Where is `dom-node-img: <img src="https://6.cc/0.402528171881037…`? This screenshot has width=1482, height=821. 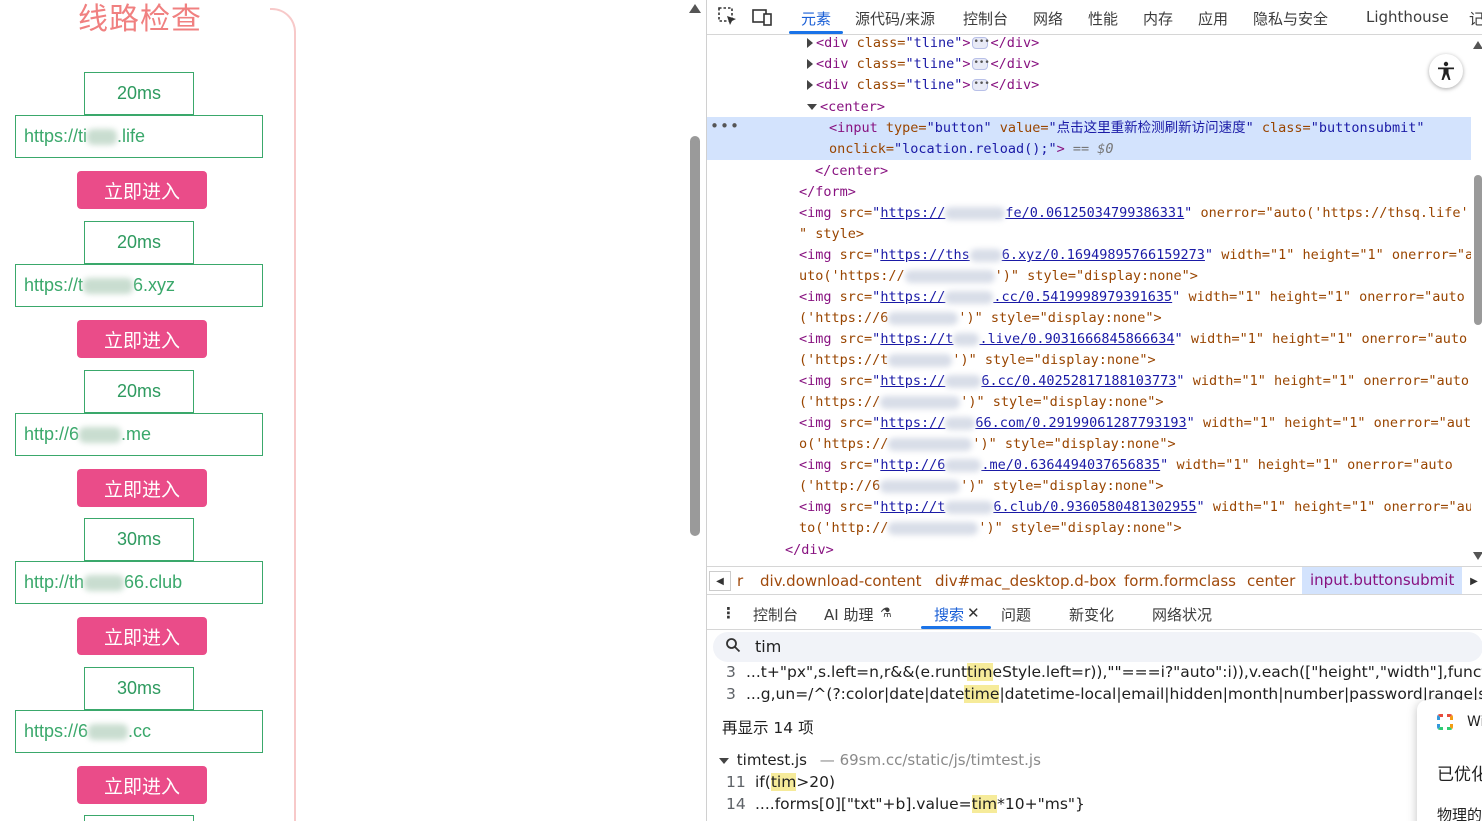
dom-node-img: <img src="https://6.cc/0.402528171881037… is located at coordinates (1134, 381).